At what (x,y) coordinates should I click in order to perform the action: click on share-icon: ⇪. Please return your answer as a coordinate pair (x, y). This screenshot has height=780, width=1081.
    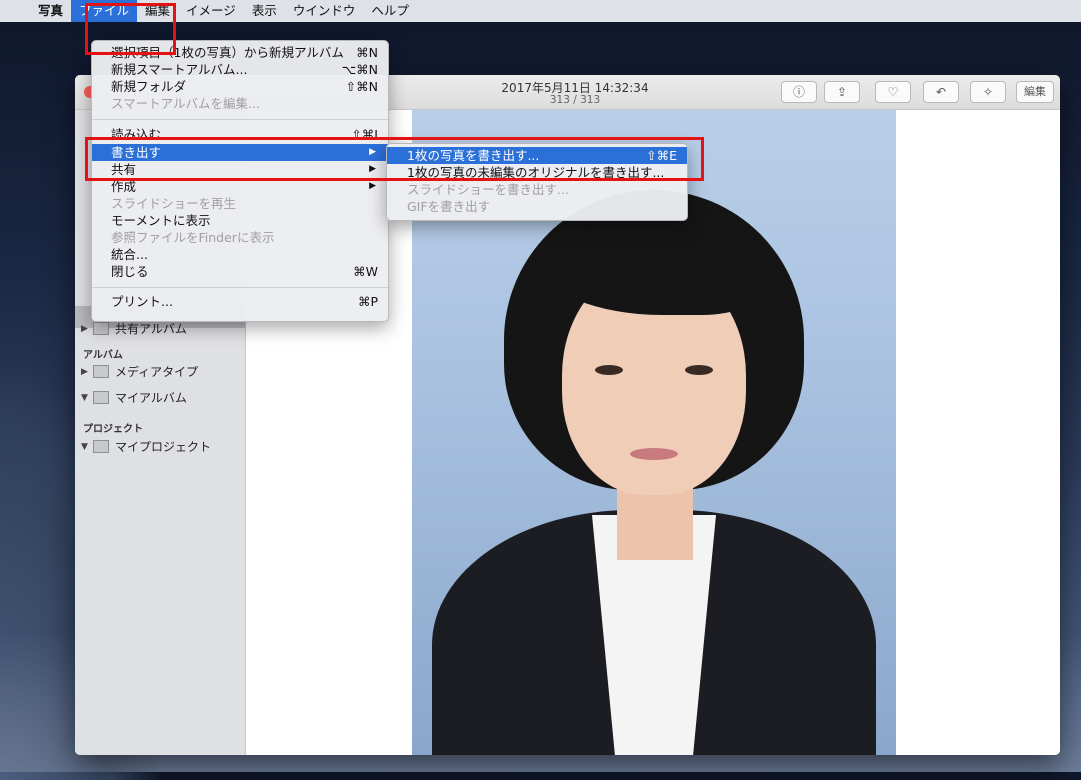
    Looking at the image, I should click on (842, 92).